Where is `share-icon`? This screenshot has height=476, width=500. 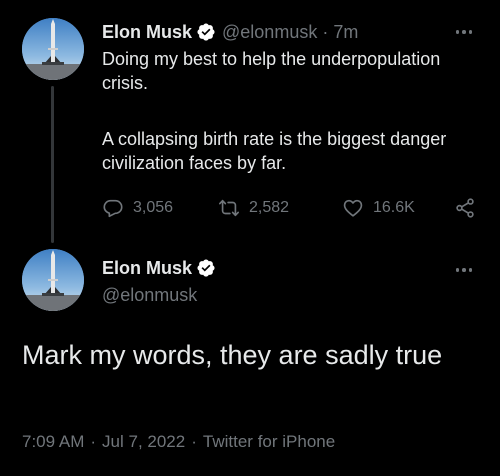
share-icon is located at coordinates (465, 208).